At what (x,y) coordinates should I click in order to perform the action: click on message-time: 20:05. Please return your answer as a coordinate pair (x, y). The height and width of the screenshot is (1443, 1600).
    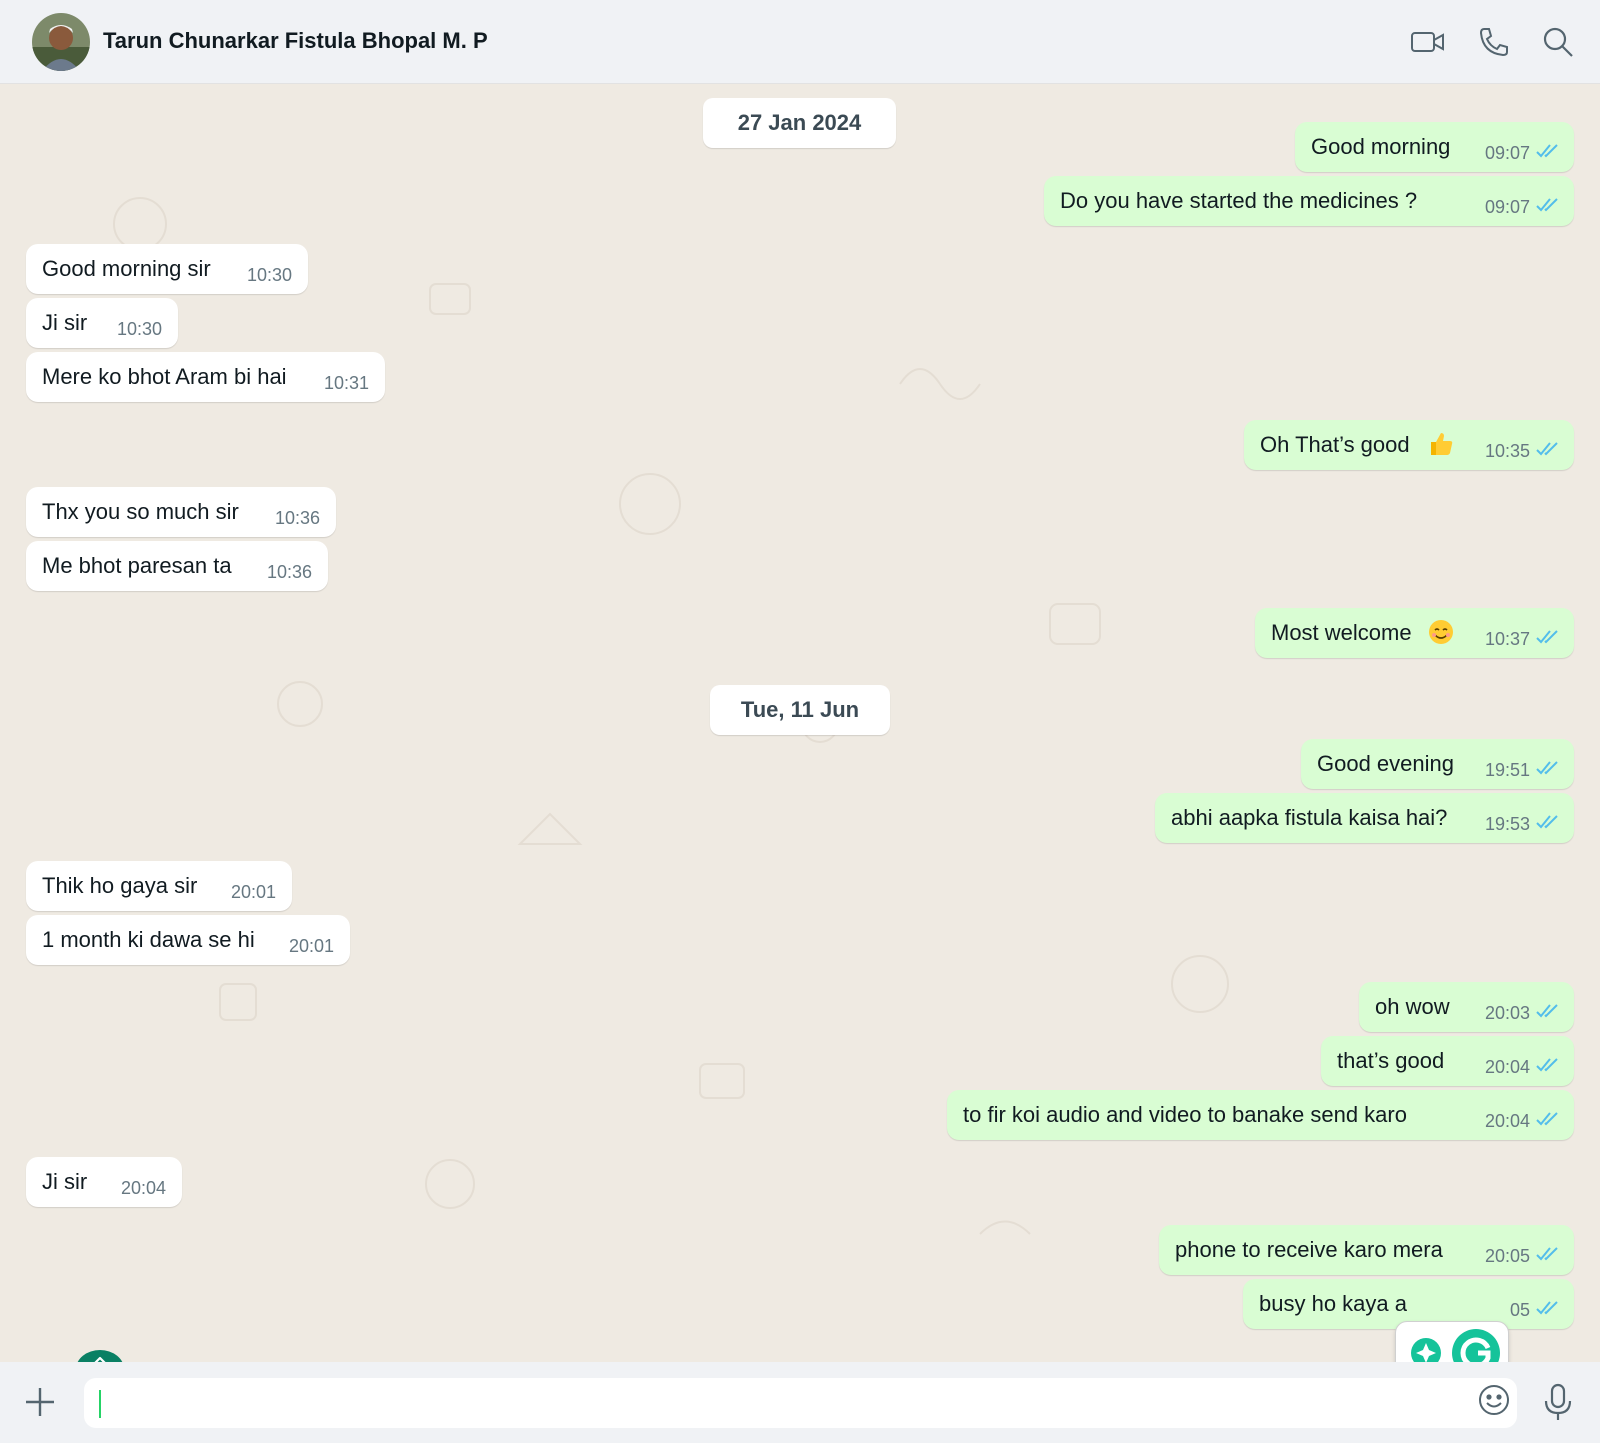
    Looking at the image, I should click on (1507, 1256).